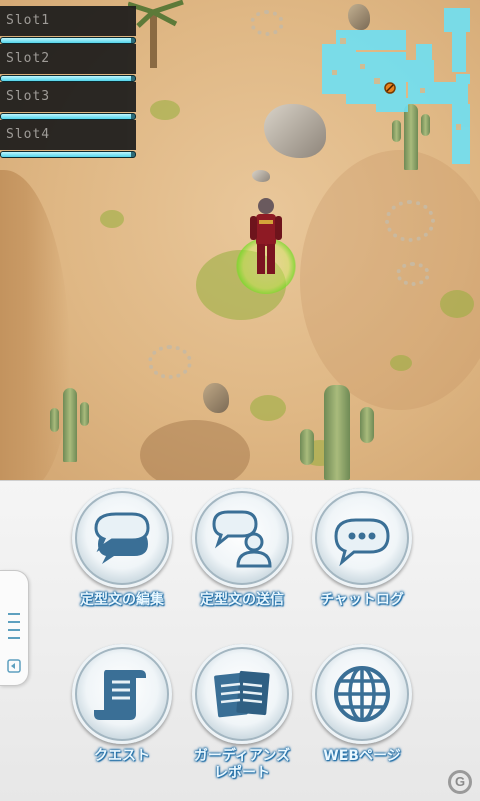 The image size is (480, 801). Describe the element at coordinates (122, 600) in the screenshot. I see `menu-label: 定型文の編集` at that location.